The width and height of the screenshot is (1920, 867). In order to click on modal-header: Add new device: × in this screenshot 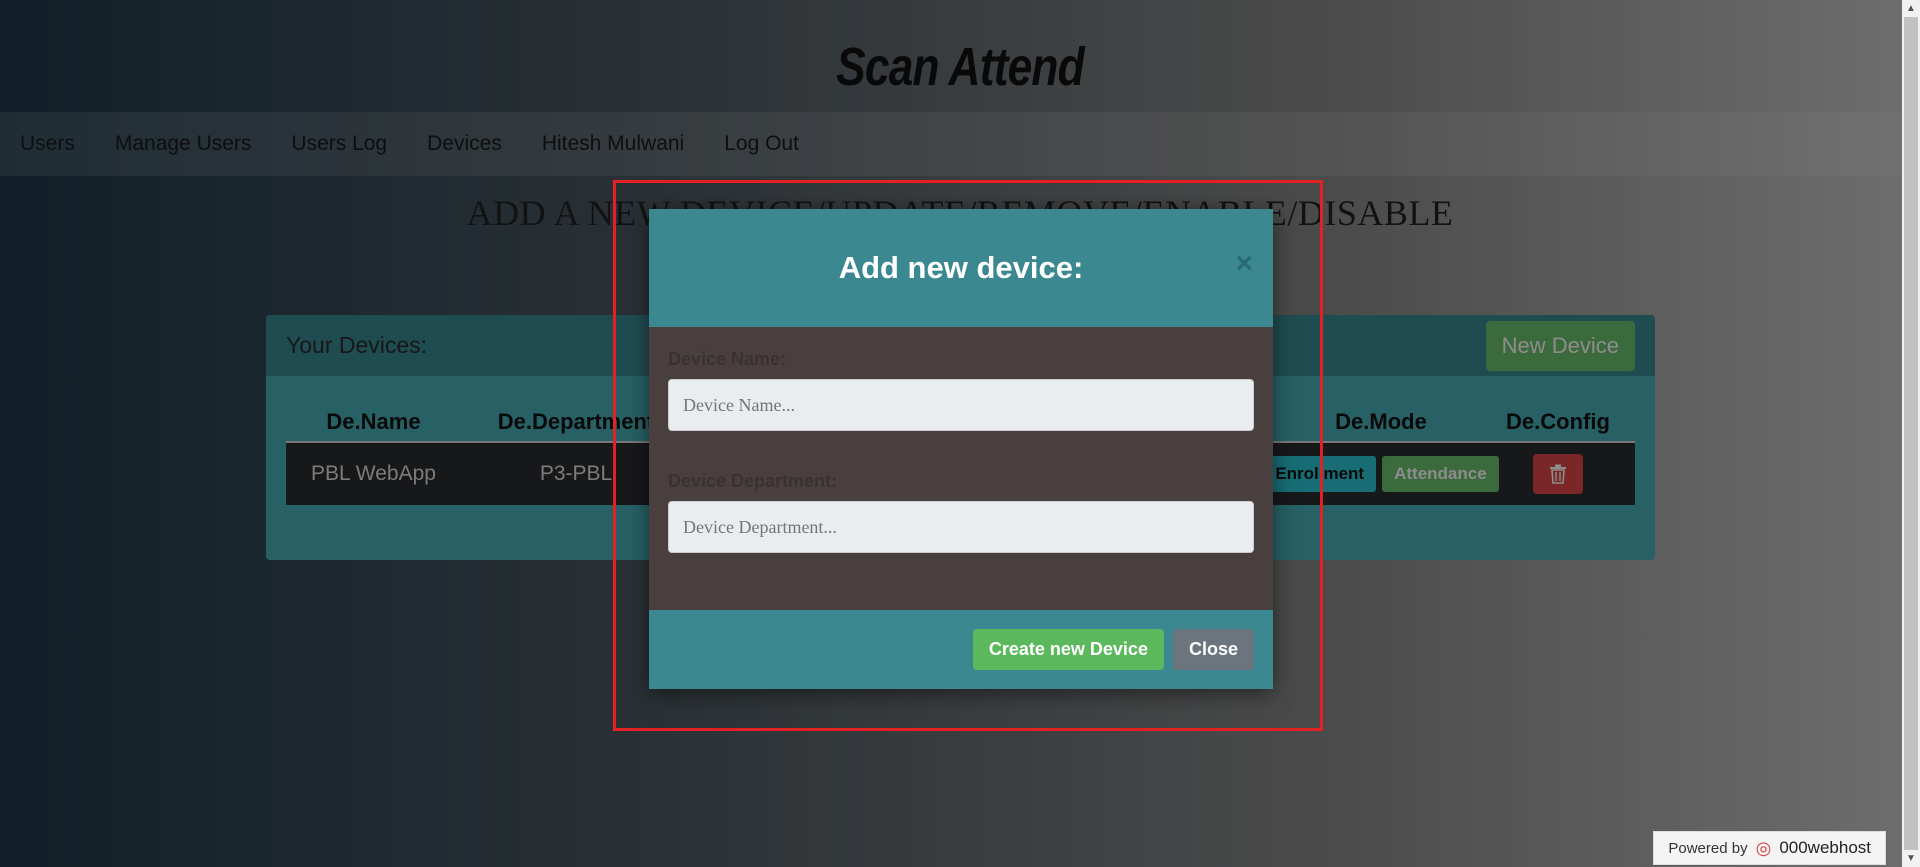, I will do `click(961, 268)`.